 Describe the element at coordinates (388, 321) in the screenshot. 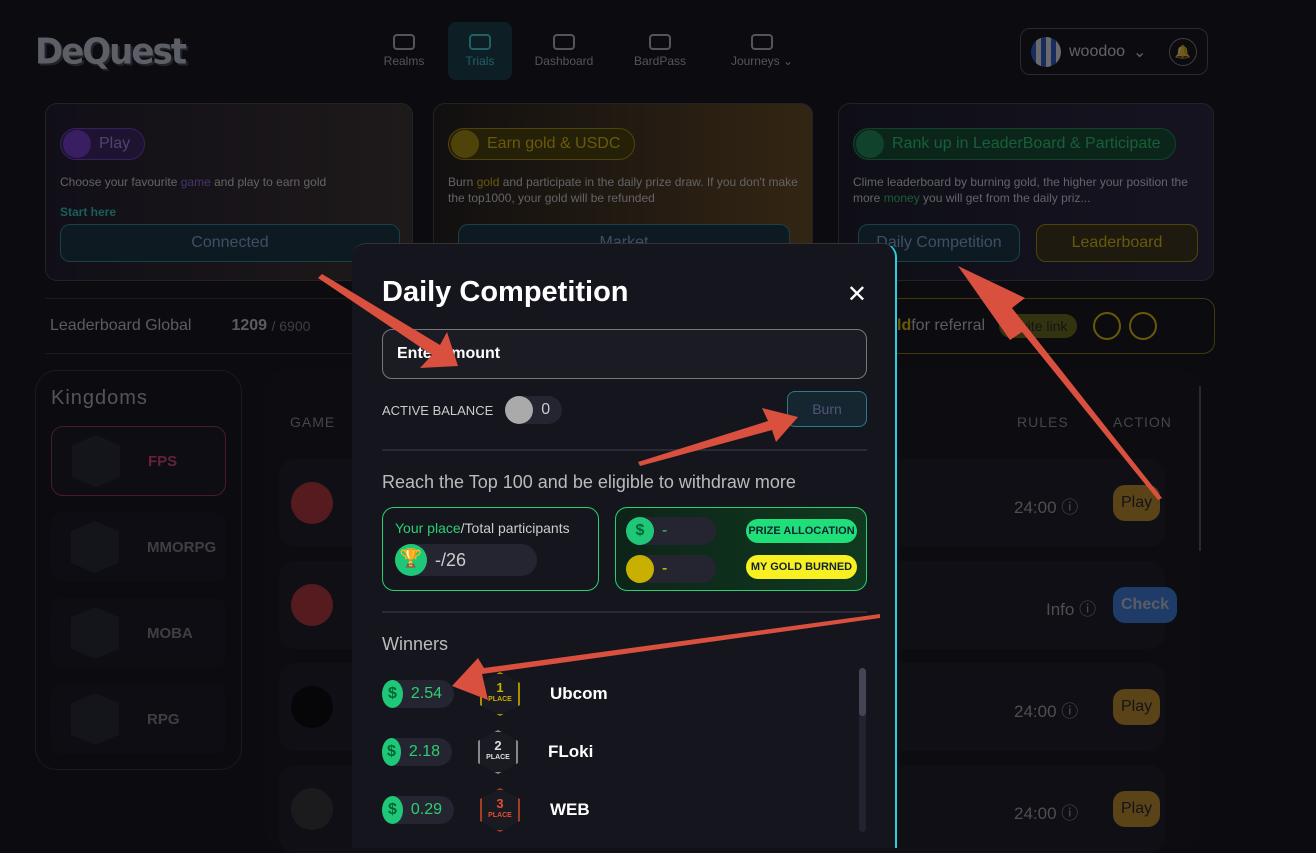

I see `arrow-to-input` at that location.